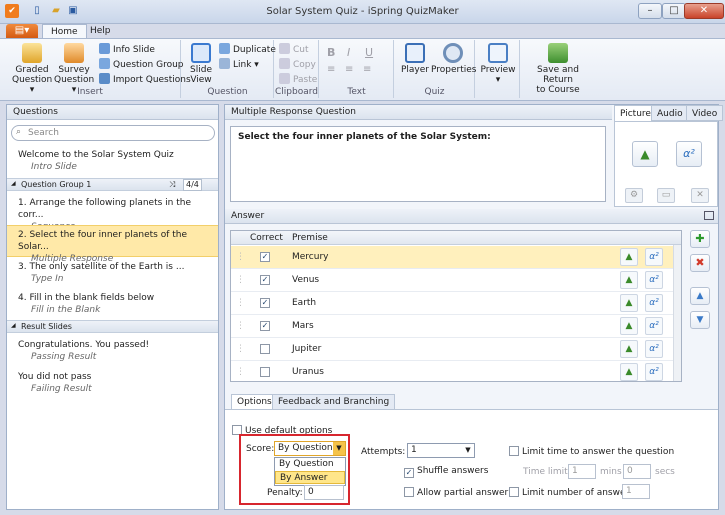 Image resolution: width=725 pixels, height=515 pixels. I want to click on ribbon-group-clipboard: Cut Copy Paste Clipboard, so click(297, 69).